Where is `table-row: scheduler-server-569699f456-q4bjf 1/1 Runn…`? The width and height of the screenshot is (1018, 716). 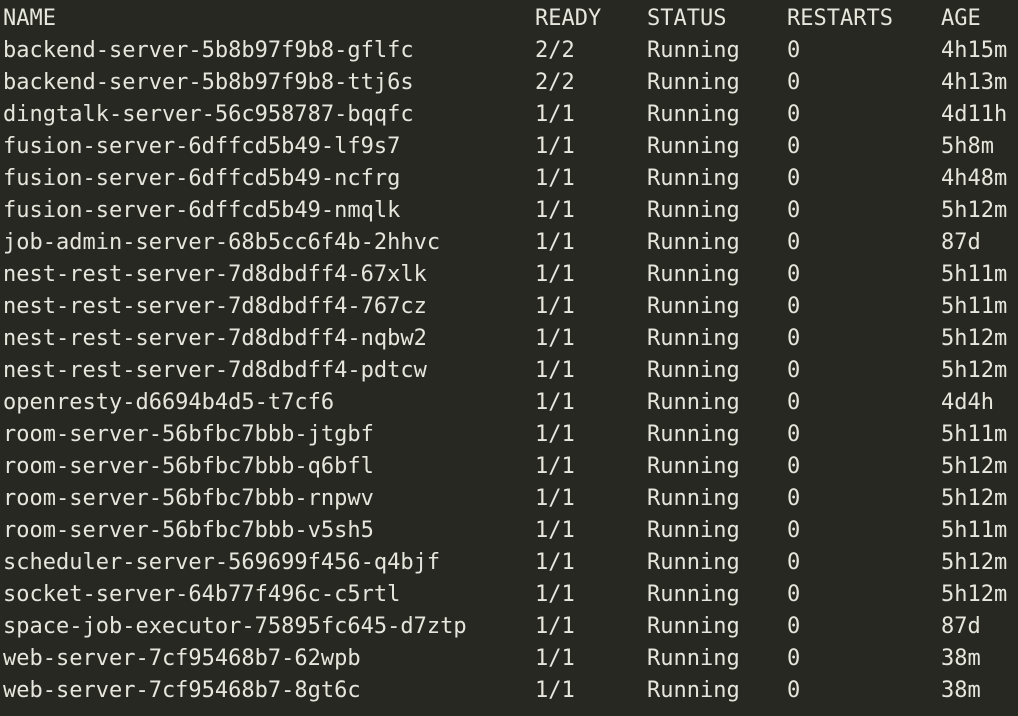 table-row: scheduler-server-569699f456-q4bjf 1/1 Runn… is located at coordinates (509, 563).